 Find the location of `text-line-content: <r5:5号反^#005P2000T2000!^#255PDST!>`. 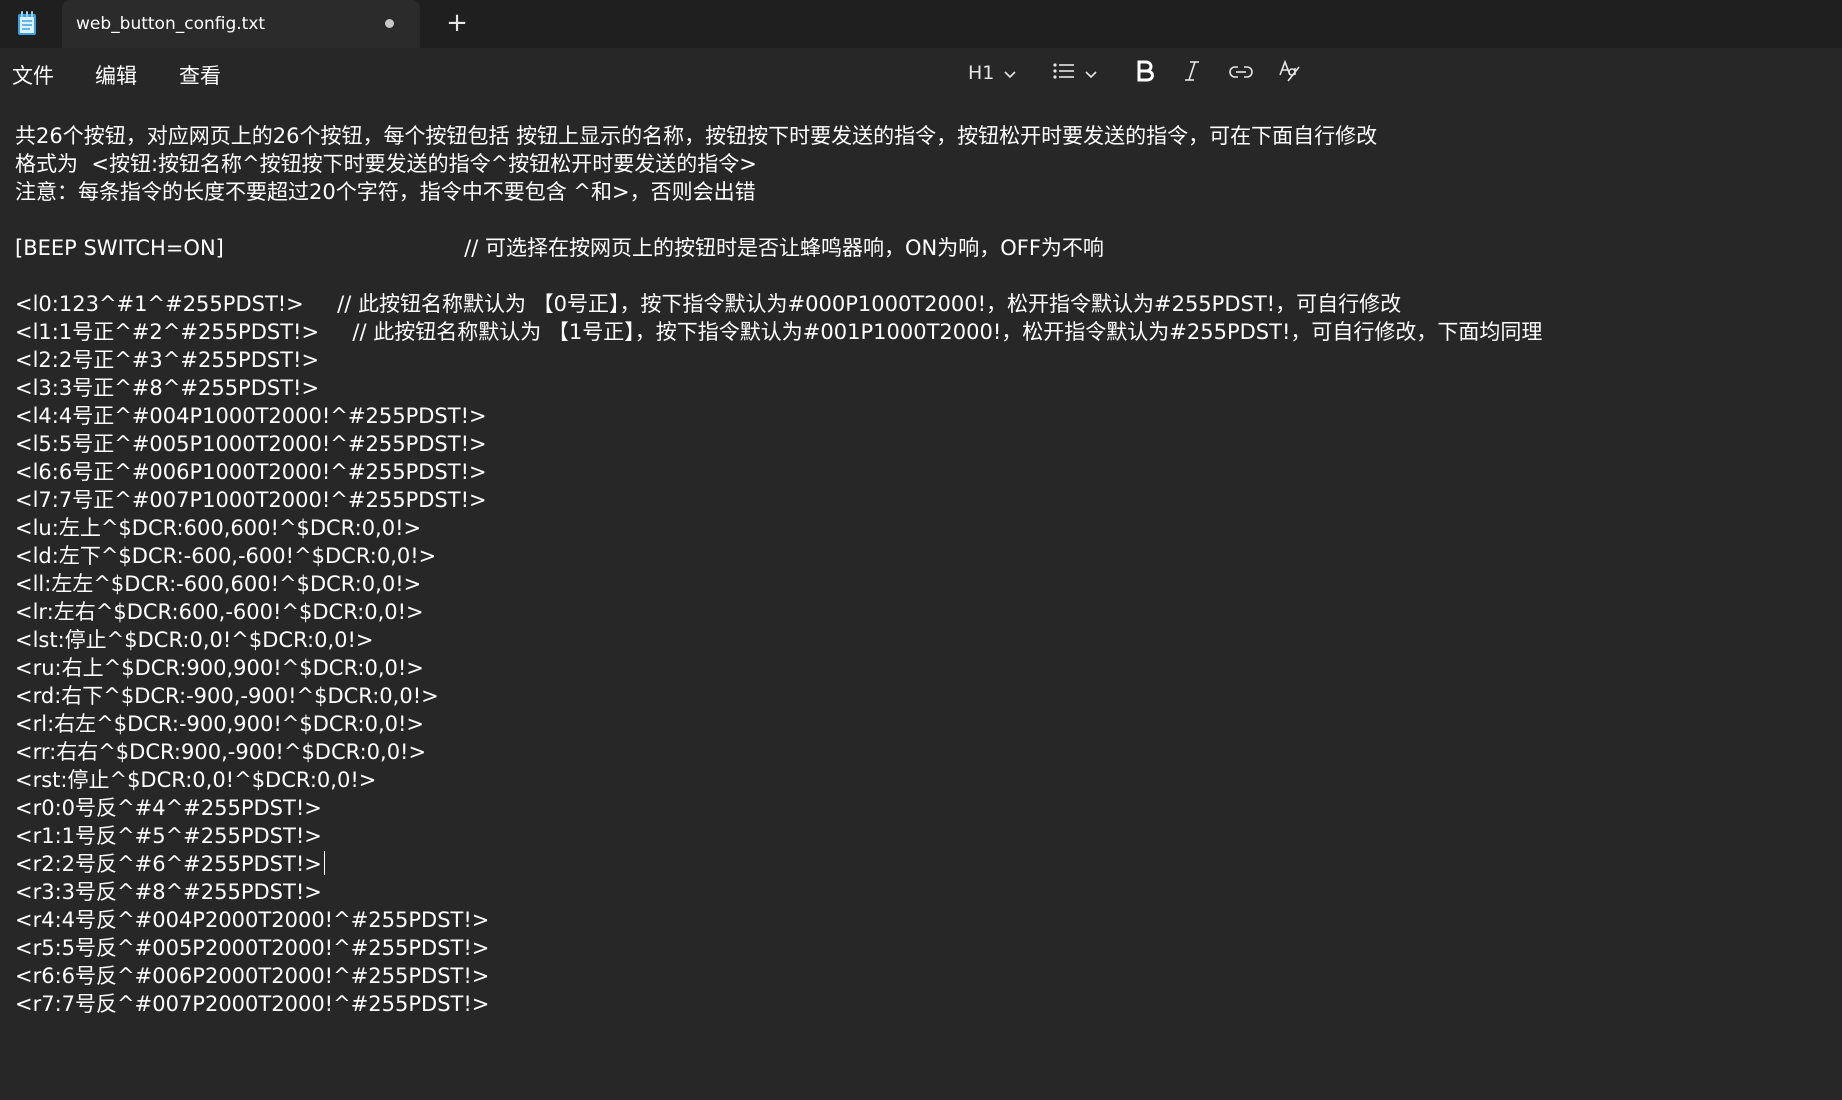

text-line-content: <r5:5号反^#005P2000T2000!^#255PDST!> is located at coordinates (252, 948).